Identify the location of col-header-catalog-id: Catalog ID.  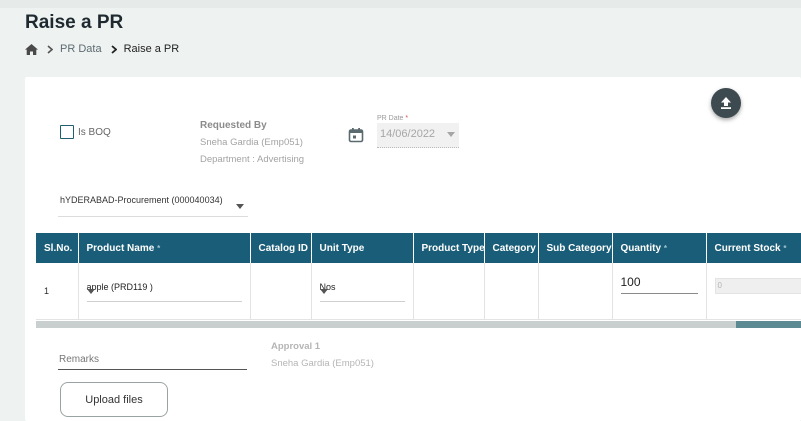
(281, 248).